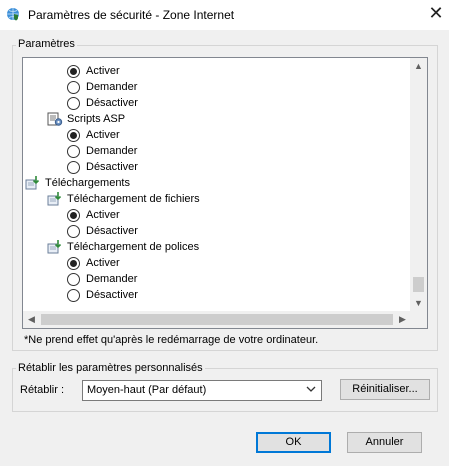 Image resolution: width=449 pixels, height=466 pixels. I want to click on globe-shield-icon, so click(13, 14).